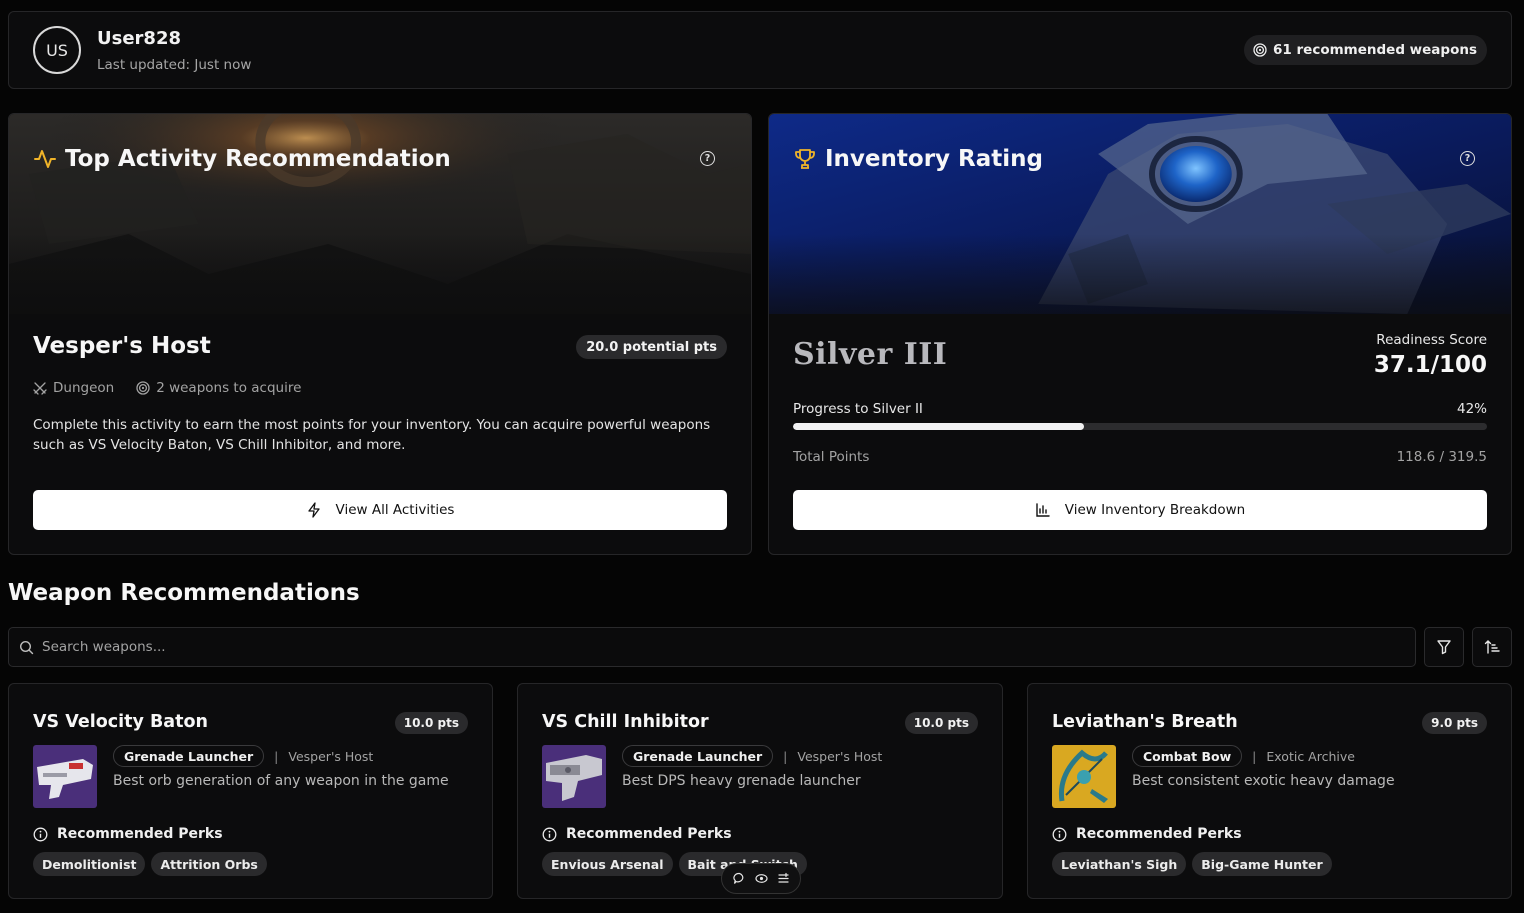  Describe the element at coordinates (1441, 457) in the screenshot. I see `total-points-value: 118.6 / 319.5` at that location.